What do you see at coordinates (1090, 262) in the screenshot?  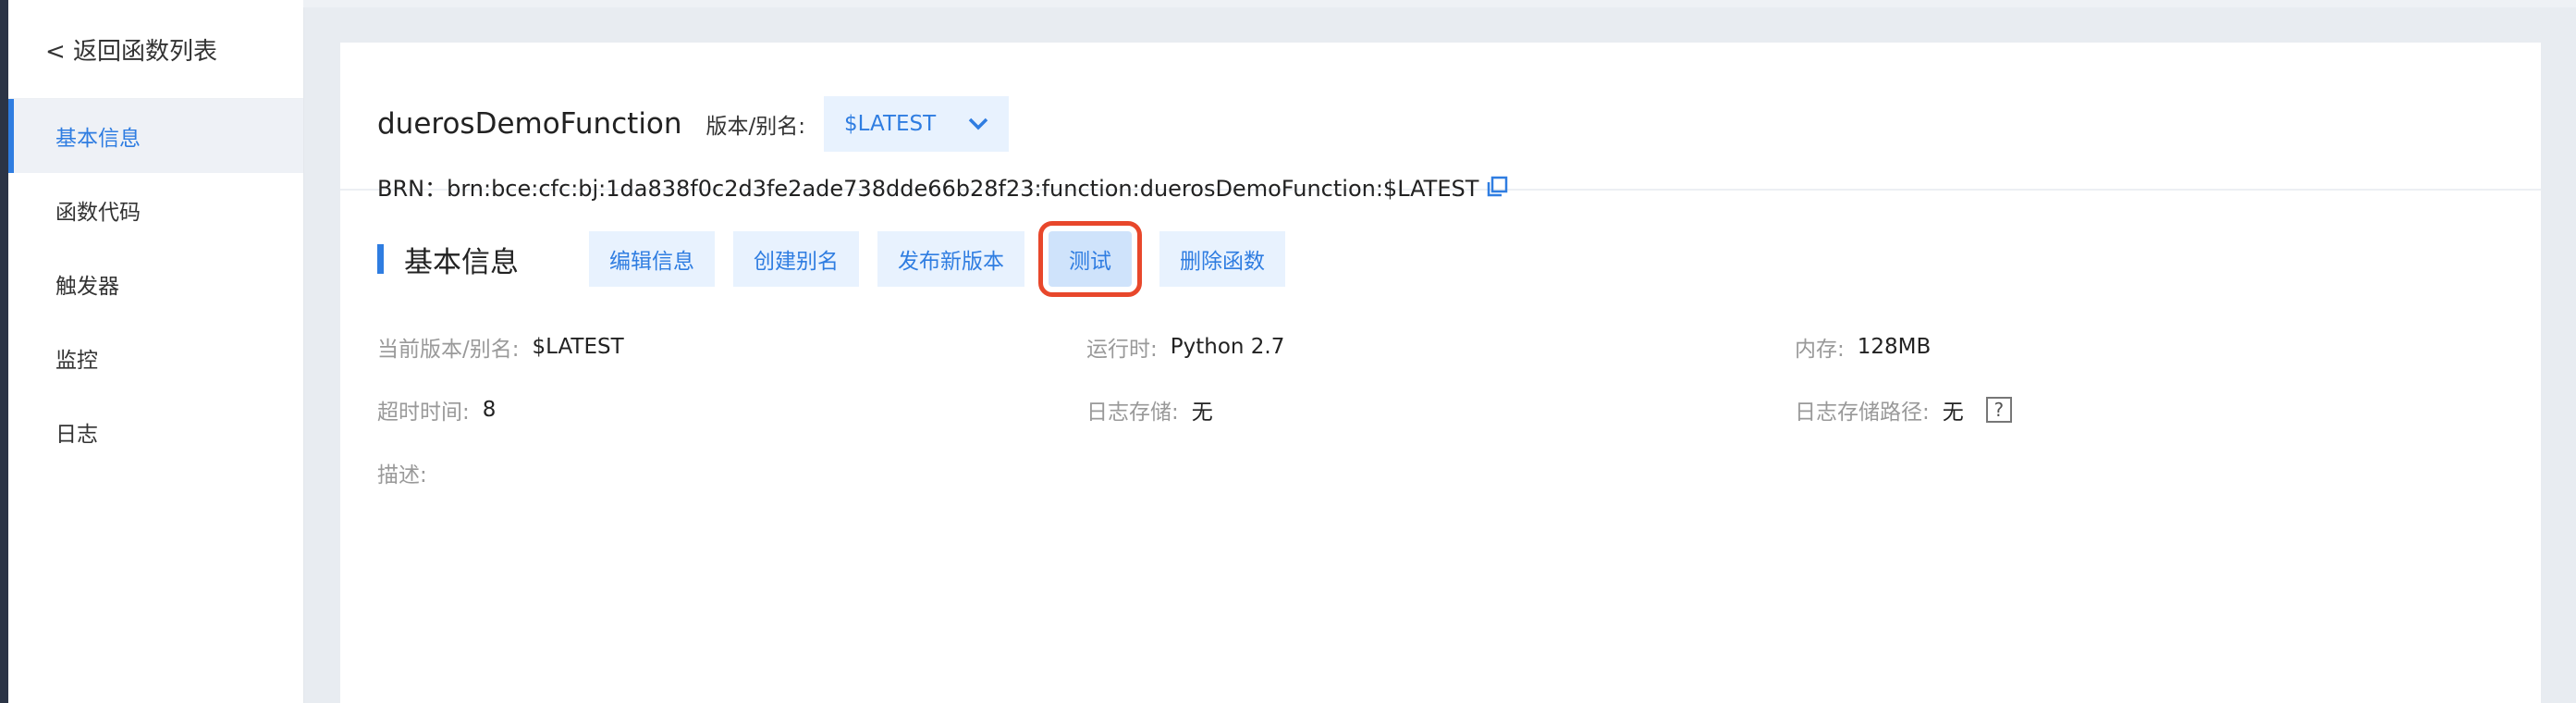 I see `test-button-label: 测试` at bounding box center [1090, 262].